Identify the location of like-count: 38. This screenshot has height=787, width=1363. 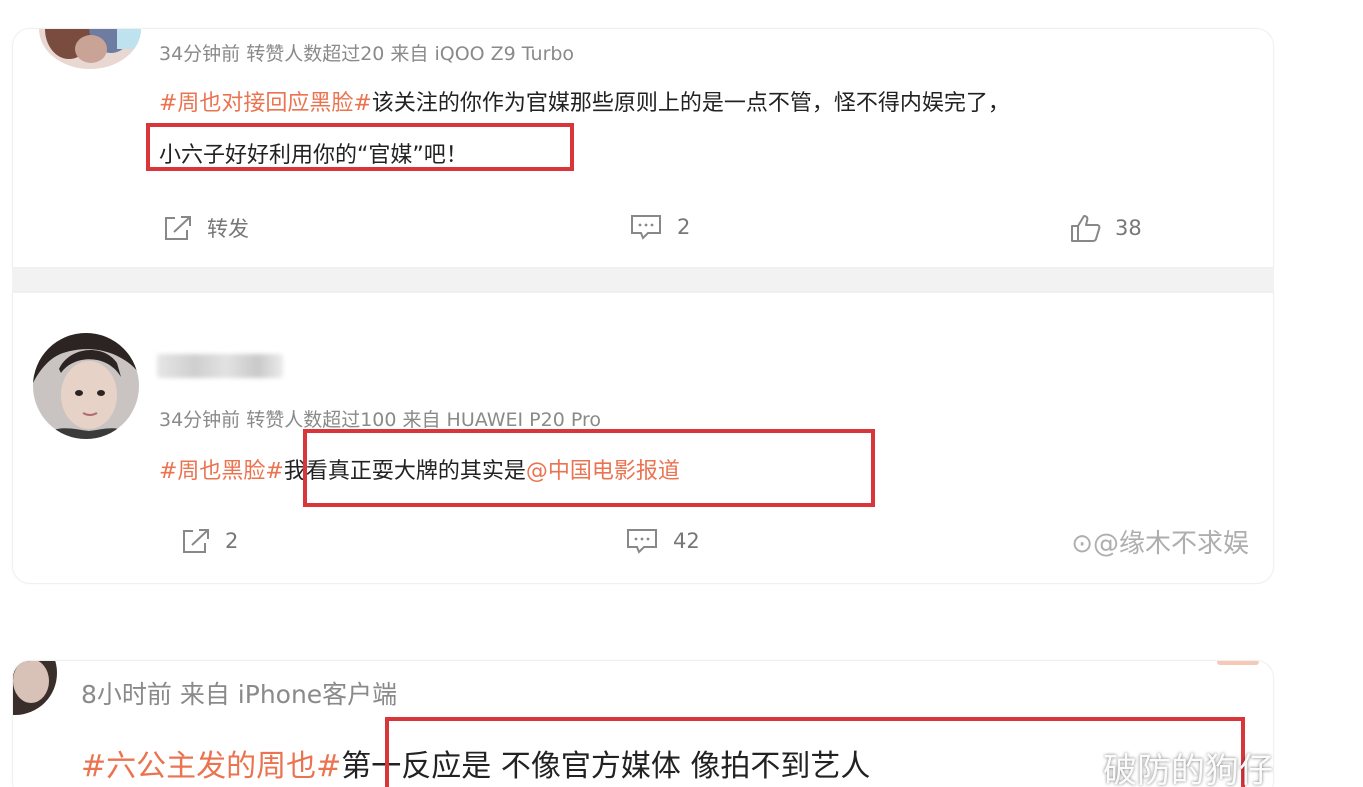
(1128, 228).